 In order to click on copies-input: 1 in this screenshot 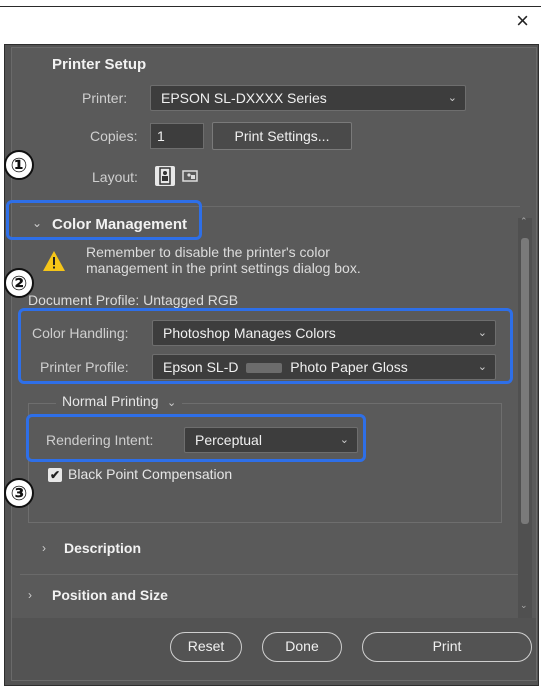, I will do `click(177, 136)`.